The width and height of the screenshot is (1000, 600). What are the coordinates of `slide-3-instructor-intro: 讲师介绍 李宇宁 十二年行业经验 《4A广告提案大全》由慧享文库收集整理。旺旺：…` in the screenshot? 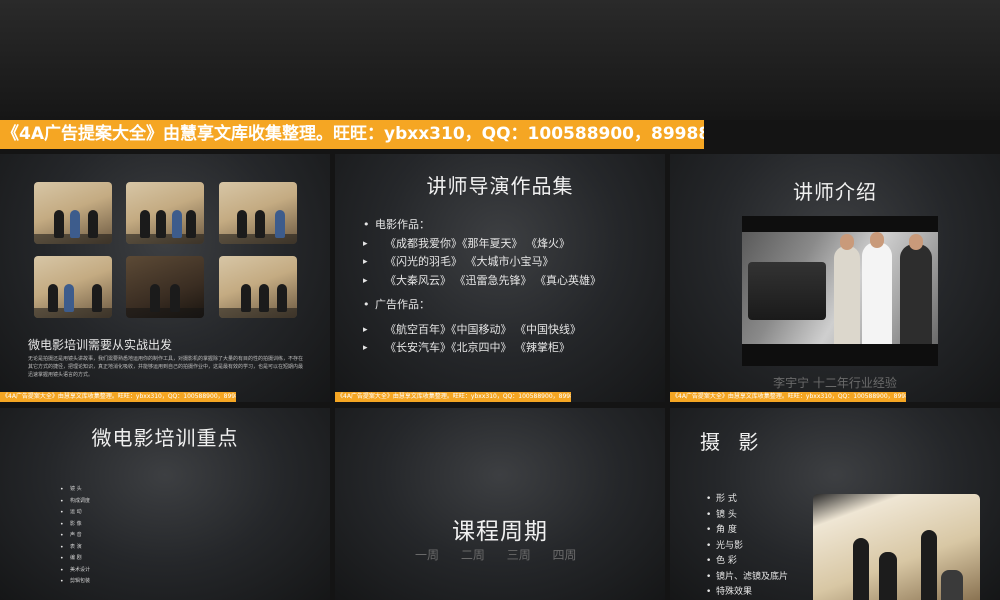 It's located at (835, 278).